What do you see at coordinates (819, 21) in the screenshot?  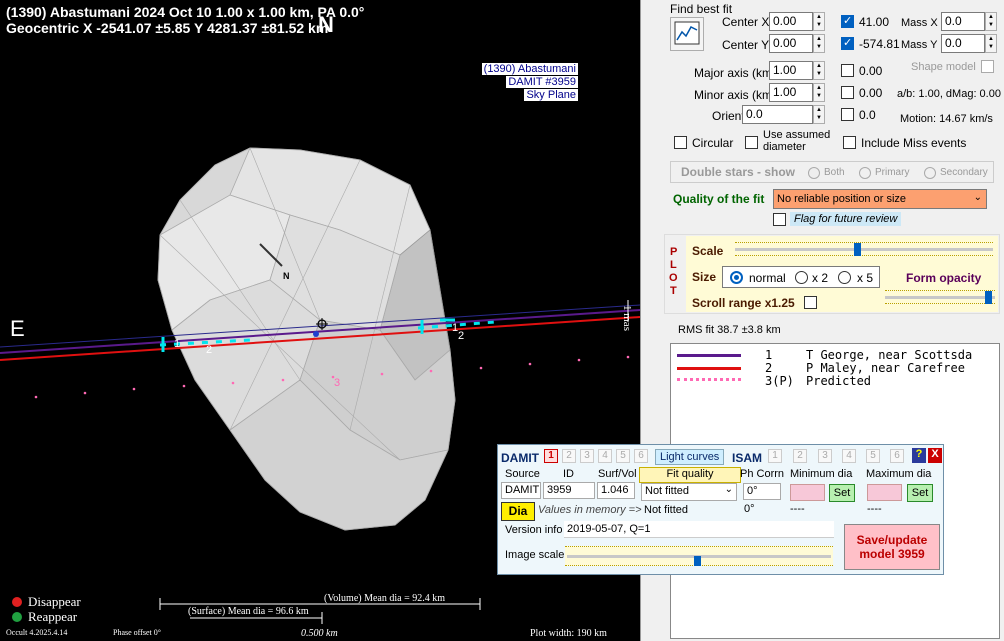 I see `center-x-spinner: ▲ ▼` at bounding box center [819, 21].